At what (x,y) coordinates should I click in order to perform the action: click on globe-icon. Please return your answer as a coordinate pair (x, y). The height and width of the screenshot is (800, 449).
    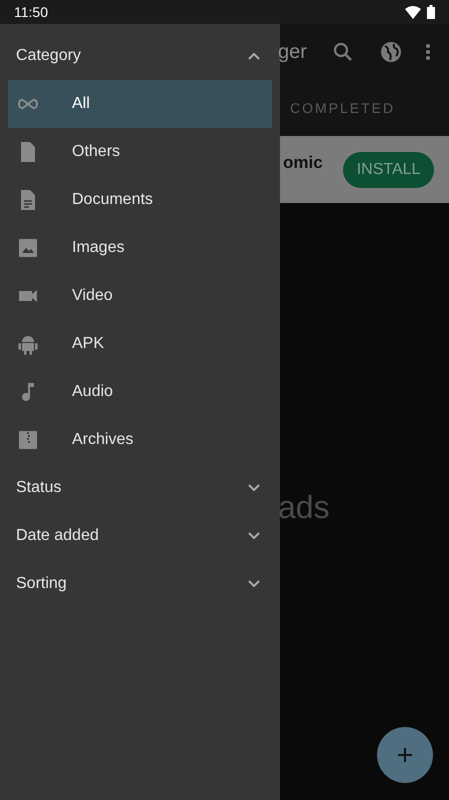
    Looking at the image, I should click on (391, 52).